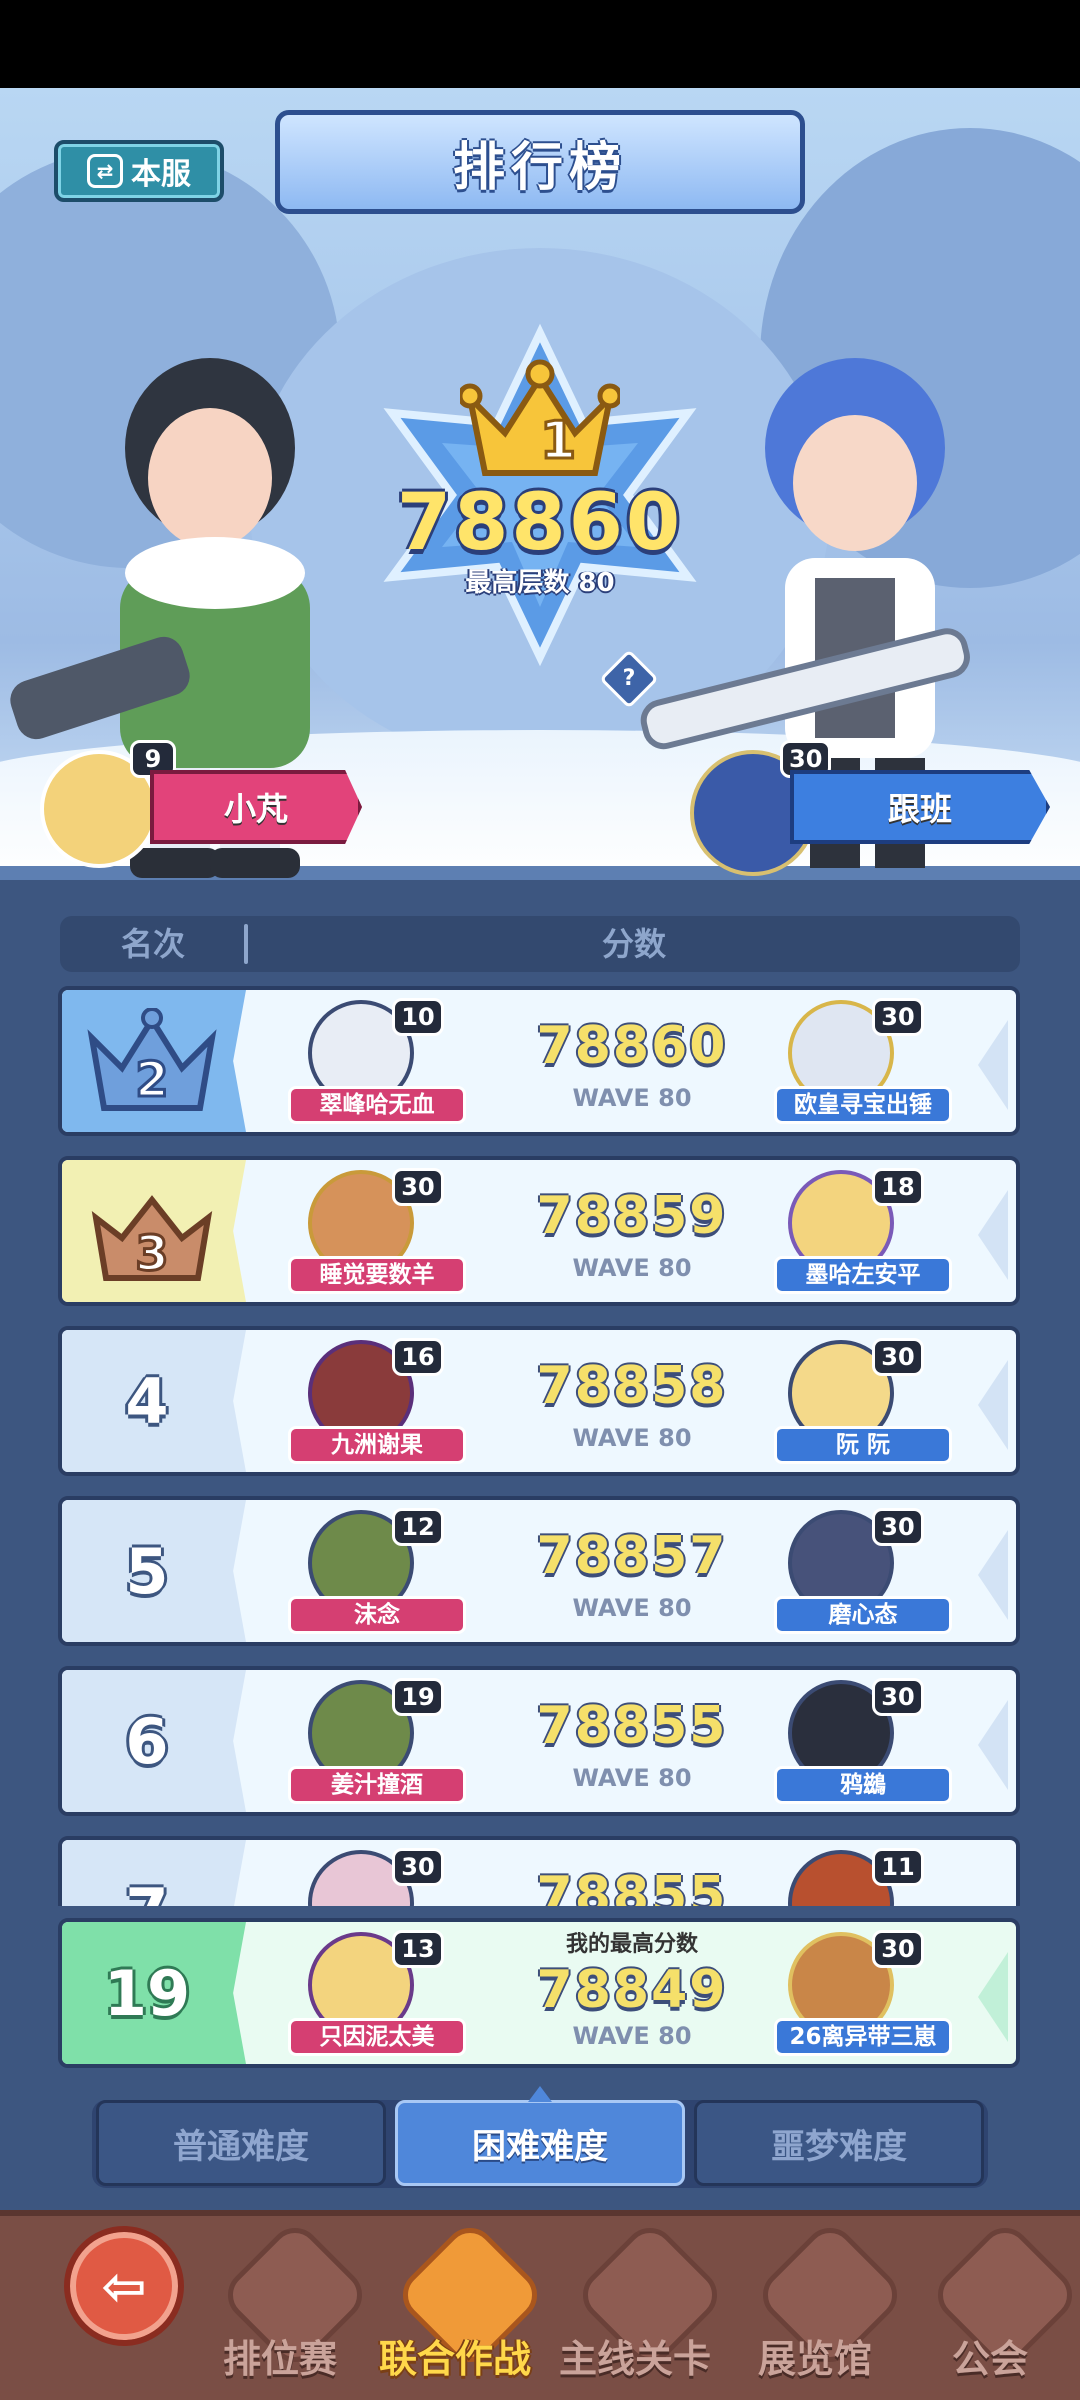 Image resolution: width=1080 pixels, height=2400 pixels. I want to click on right-name: 阮 阮, so click(863, 1445).